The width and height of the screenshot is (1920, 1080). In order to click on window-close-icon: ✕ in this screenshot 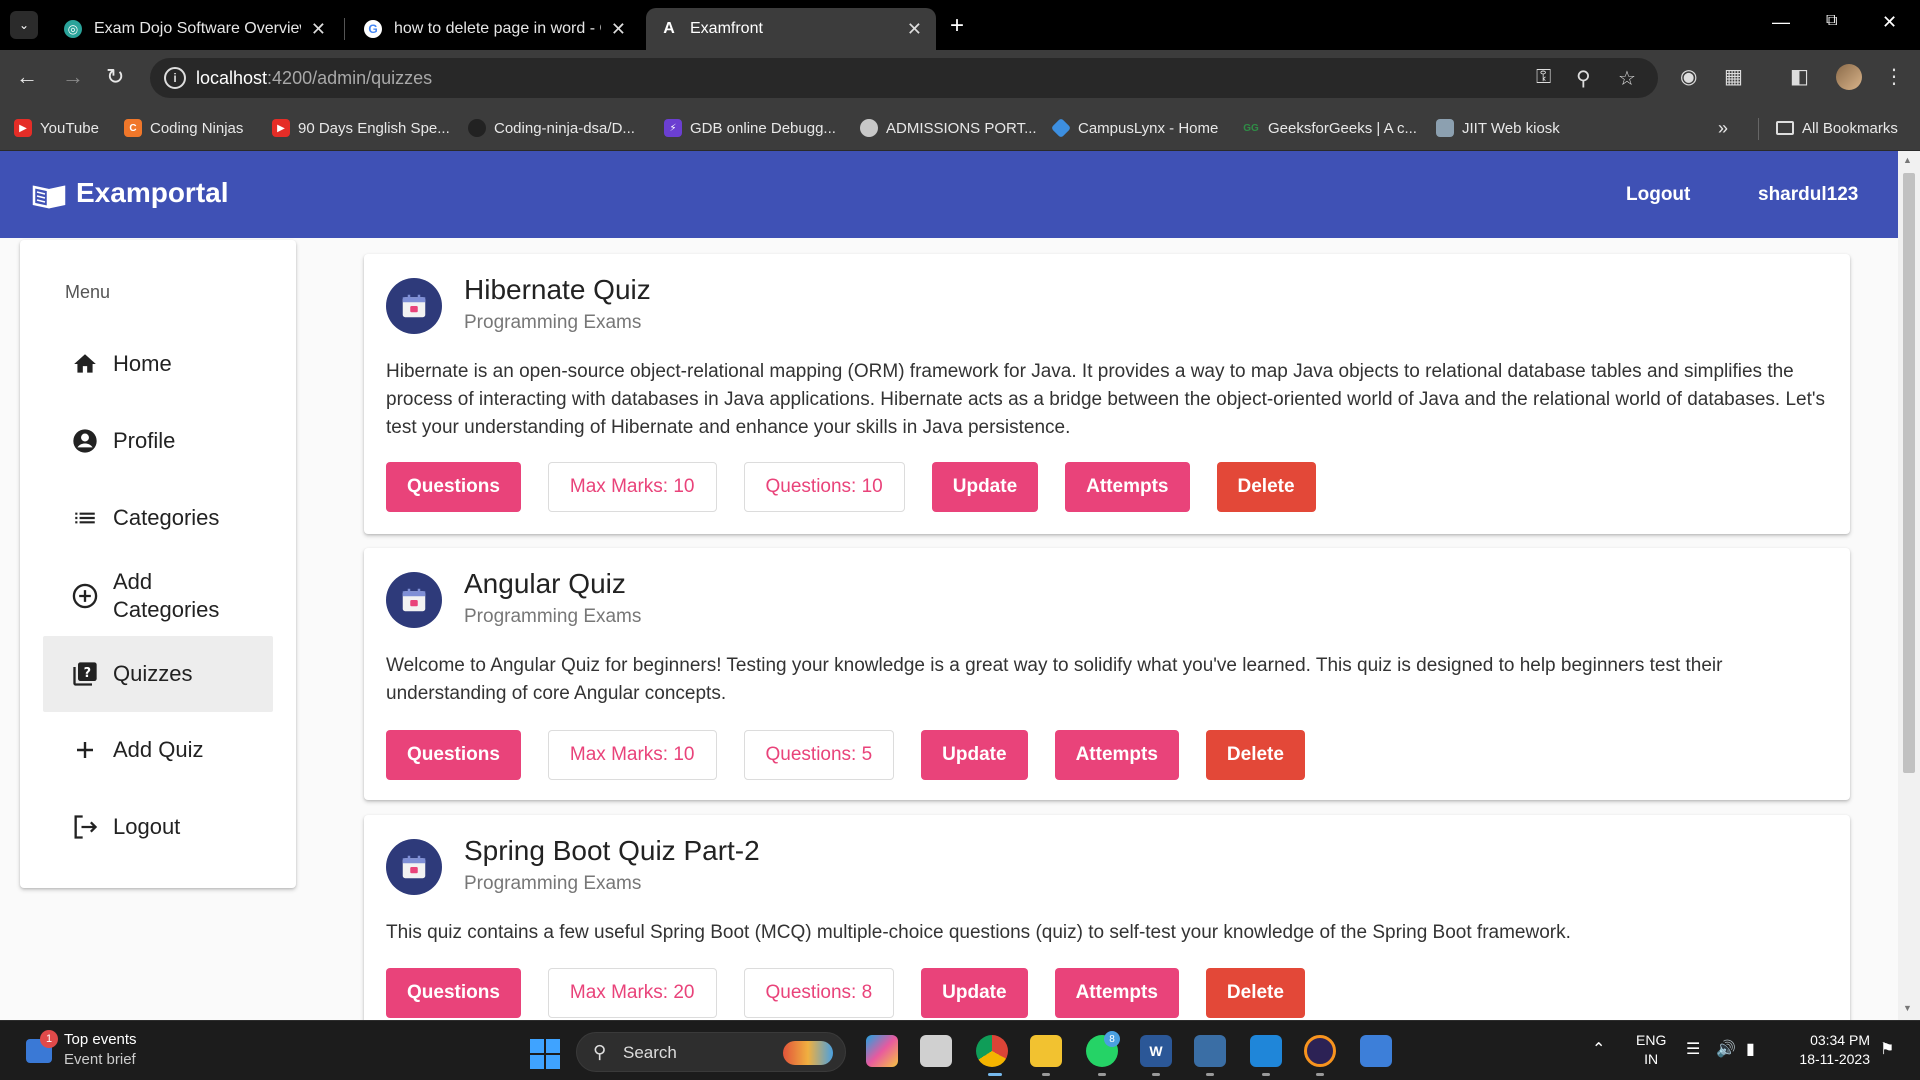, I will do `click(1889, 22)`.